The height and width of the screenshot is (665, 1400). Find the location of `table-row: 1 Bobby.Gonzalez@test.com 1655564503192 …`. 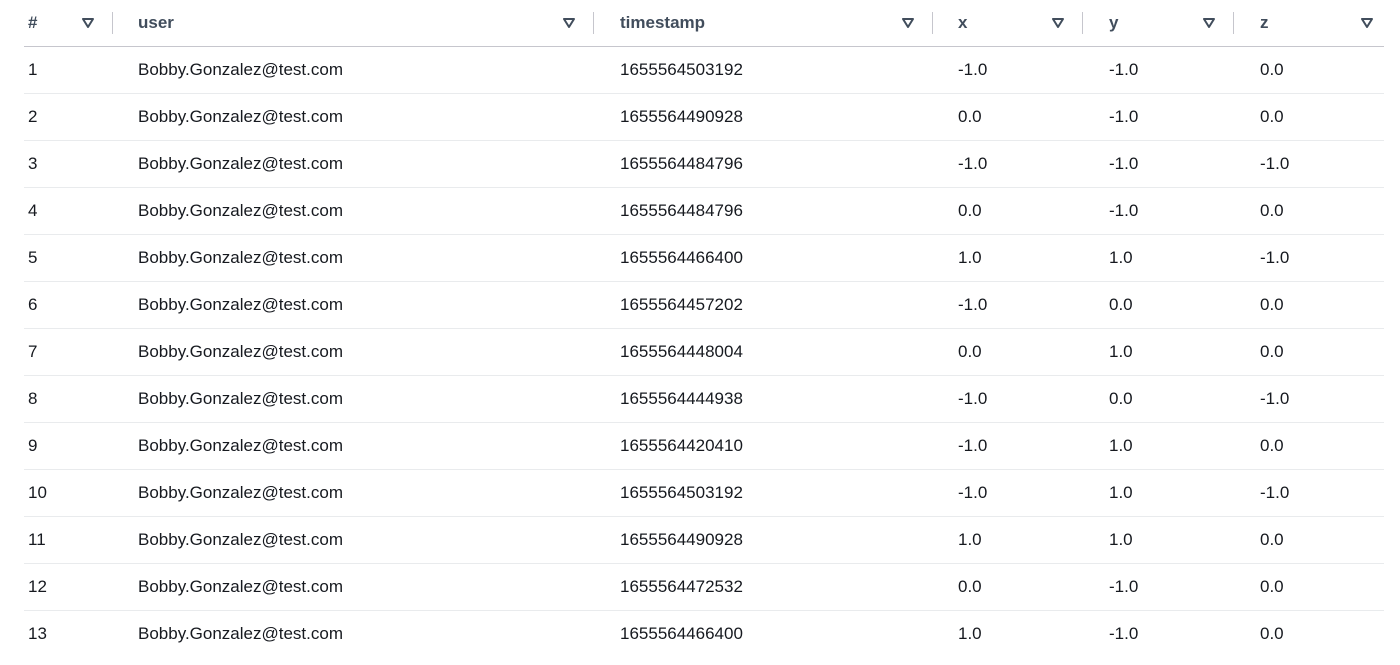

table-row: 1 Bobby.Gonzalez@test.com 1655564503192 … is located at coordinates (704, 70).